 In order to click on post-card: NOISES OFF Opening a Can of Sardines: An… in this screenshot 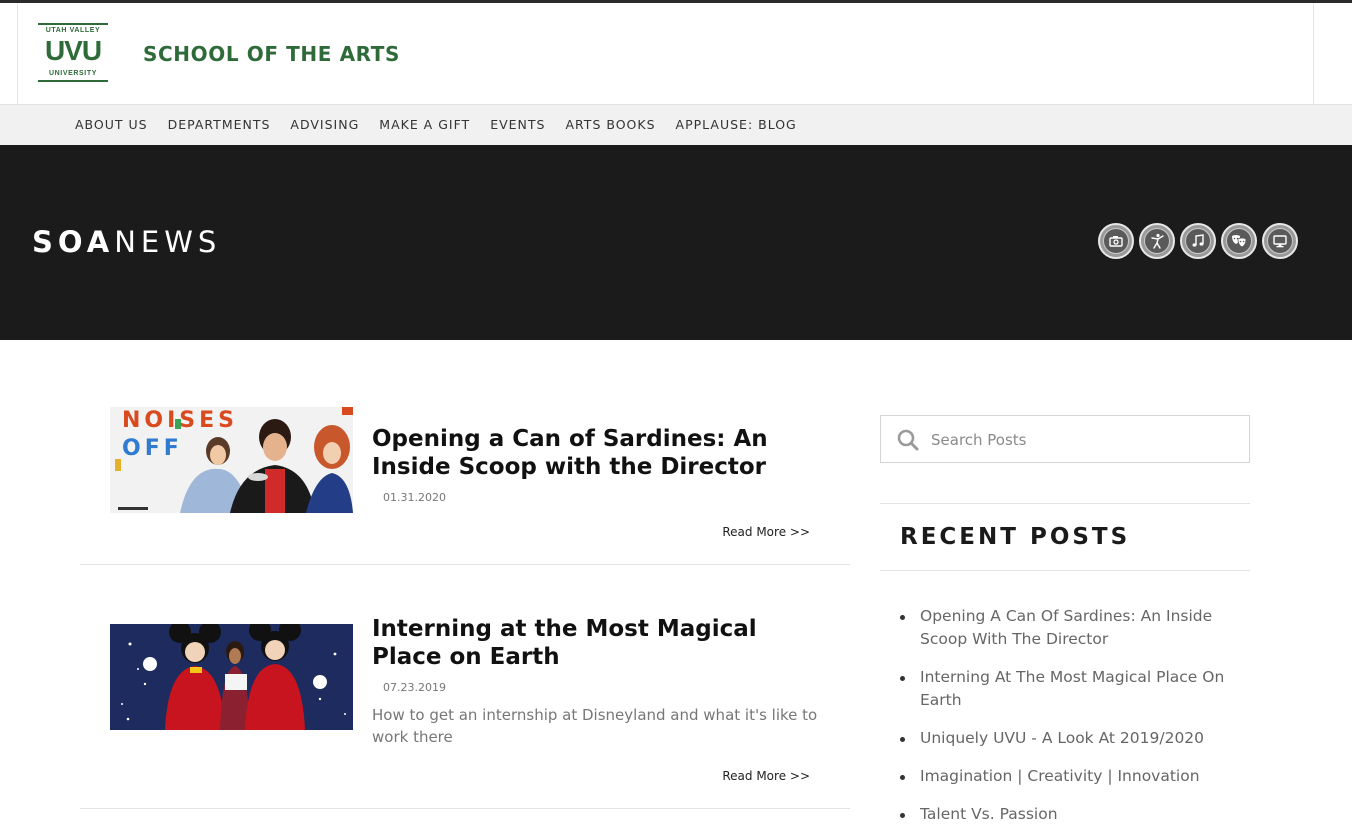, I will do `click(465, 480)`.